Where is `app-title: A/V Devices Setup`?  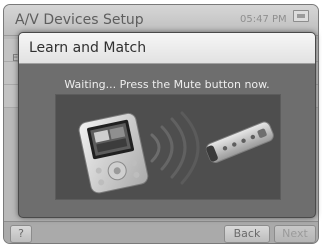 app-title: A/V Devices Setup is located at coordinates (79, 20).